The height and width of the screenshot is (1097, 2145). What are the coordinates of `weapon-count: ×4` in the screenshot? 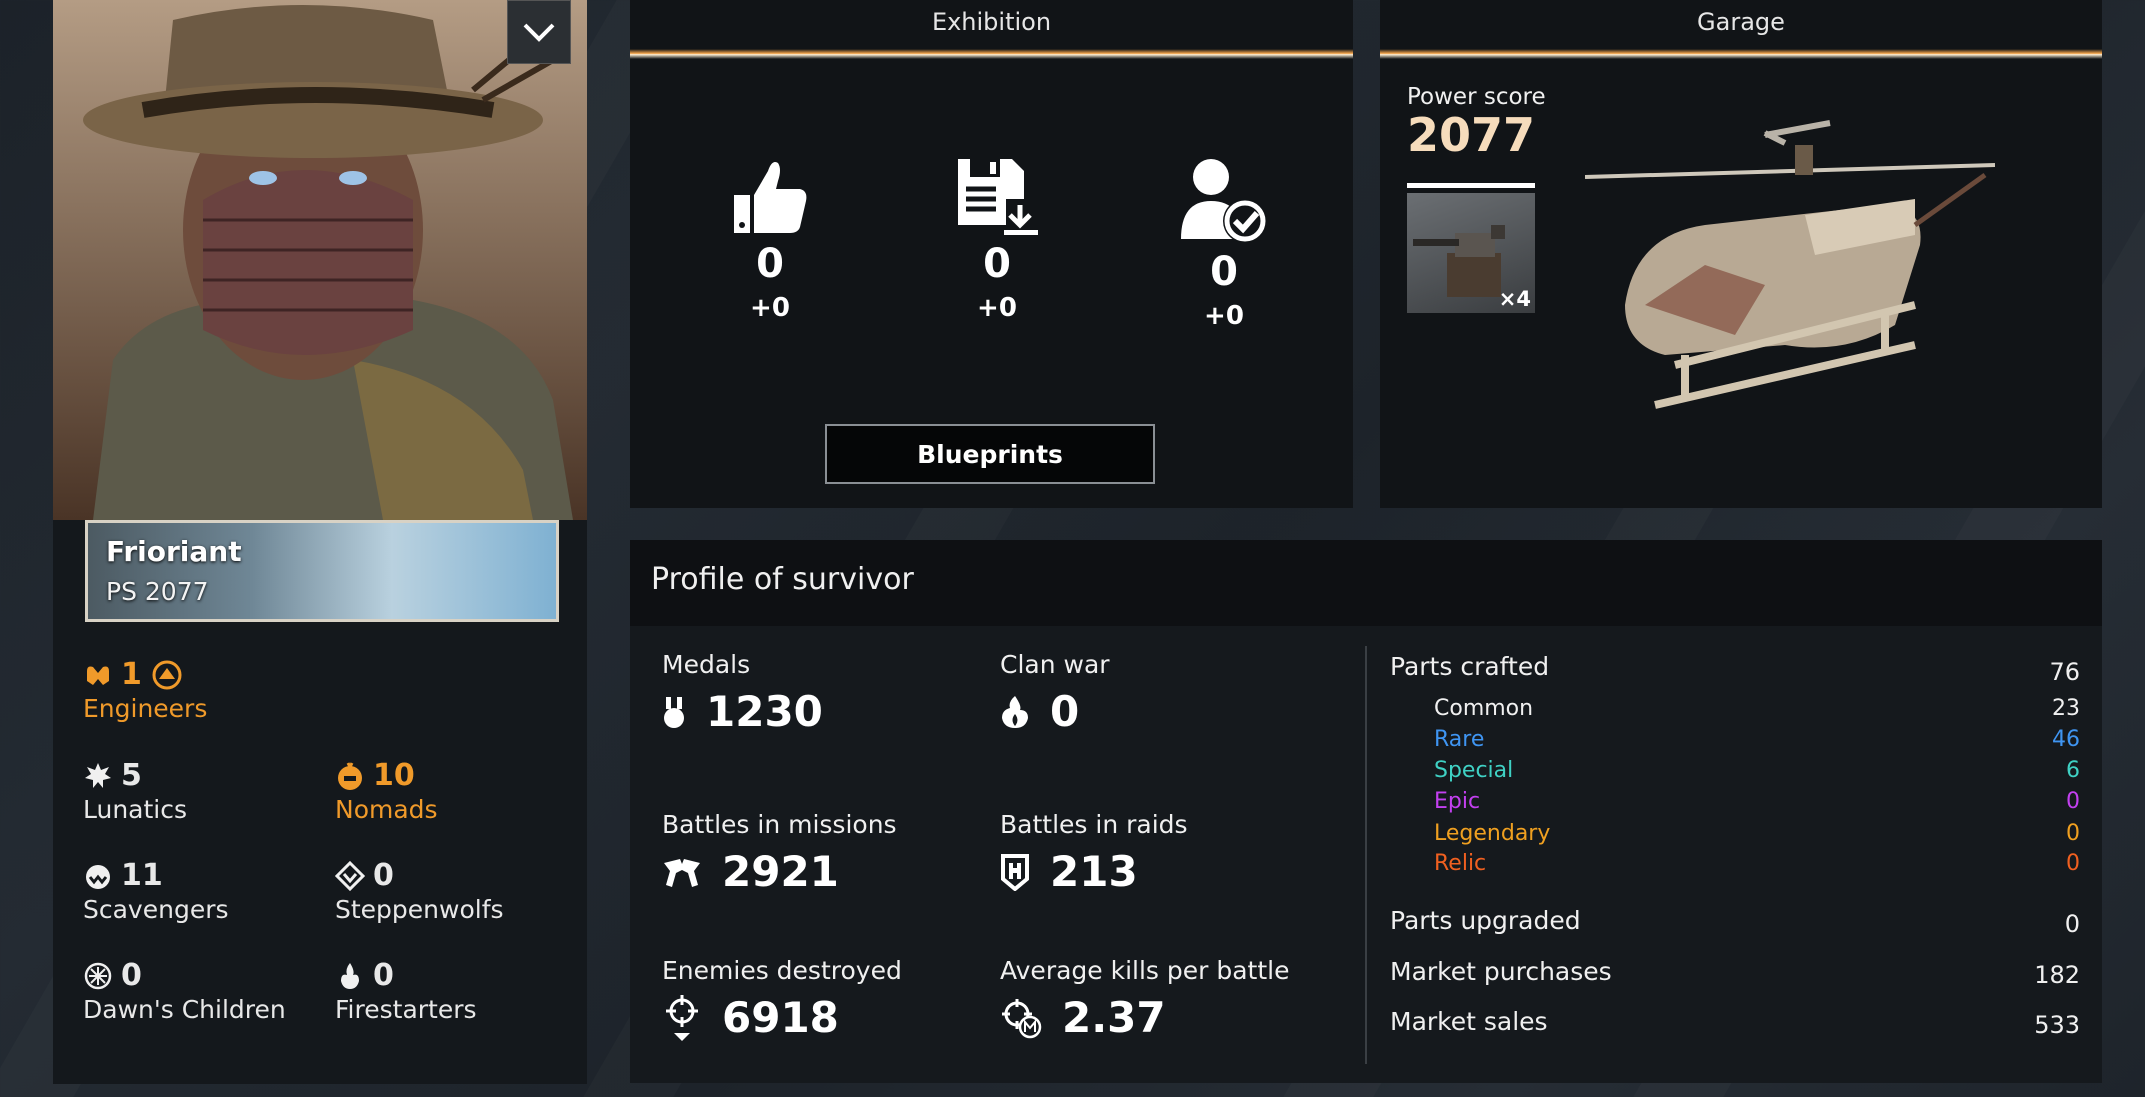 It's located at (1514, 299).